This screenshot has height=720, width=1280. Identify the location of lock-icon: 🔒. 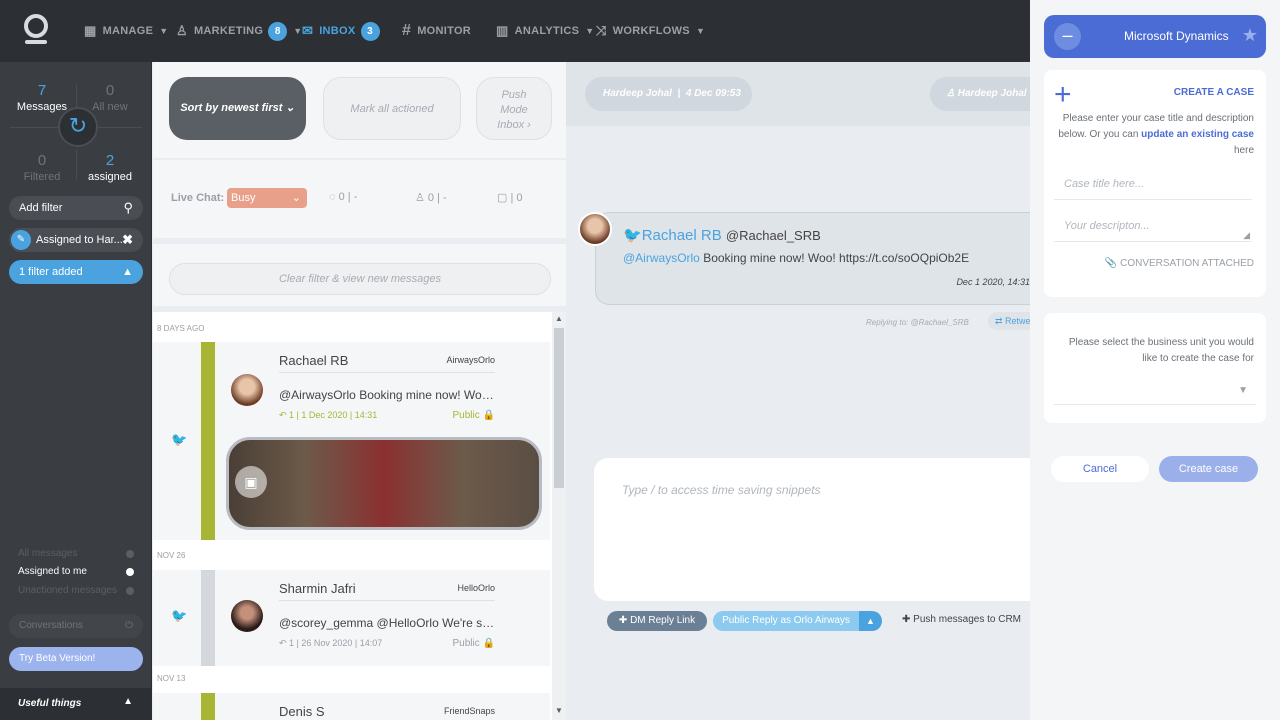
(488, 415).